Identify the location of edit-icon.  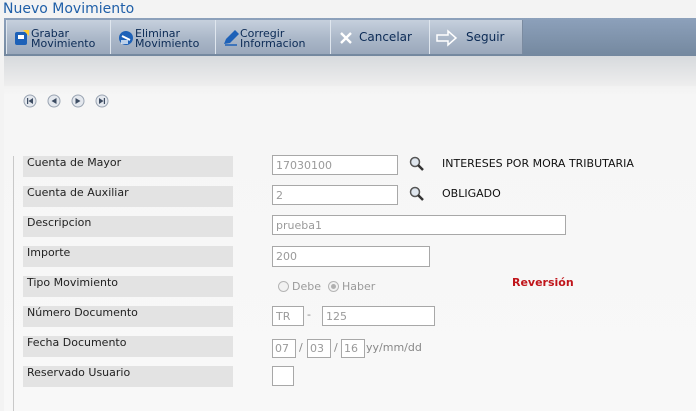
(231, 38).